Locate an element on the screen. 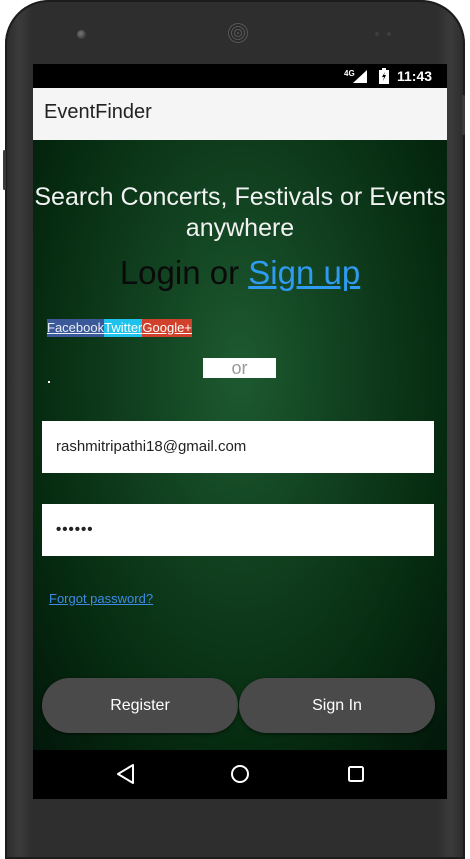 This screenshot has width=470, height=859. signal-icon is located at coordinates (360, 78).